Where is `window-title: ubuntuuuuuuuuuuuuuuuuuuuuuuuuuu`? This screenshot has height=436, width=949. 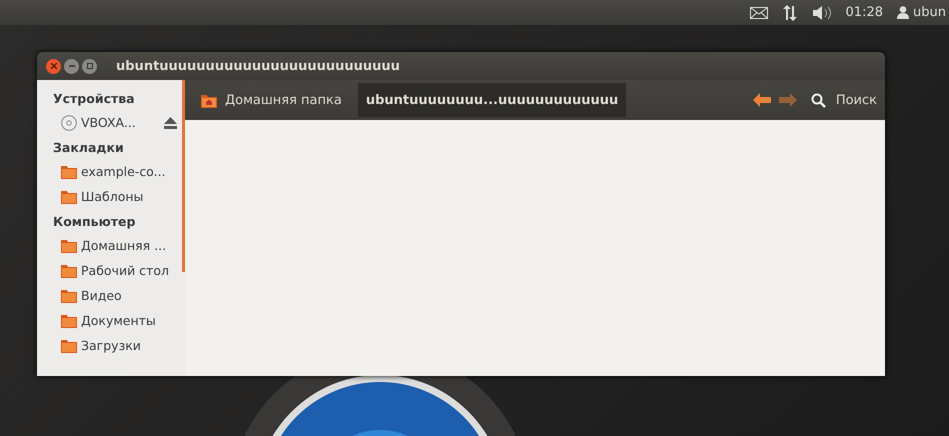
window-title: ubuntuuuuuuuuuuuuuuuuuuuuuuuuuu is located at coordinates (258, 66).